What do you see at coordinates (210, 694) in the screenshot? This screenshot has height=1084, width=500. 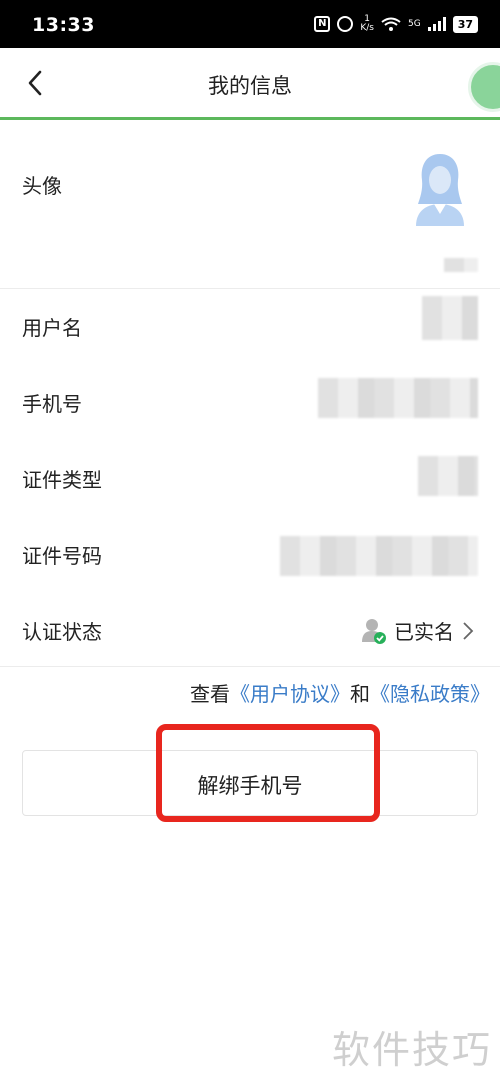 I see `agreement-prefix: 查看` at bounding box center [210, 694].